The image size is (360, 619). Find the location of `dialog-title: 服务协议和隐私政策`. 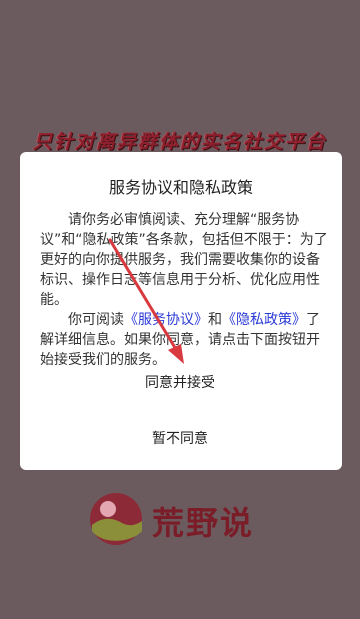

dialog-title: 服务协议和隐私政策 is located at coordinates (180, 187).